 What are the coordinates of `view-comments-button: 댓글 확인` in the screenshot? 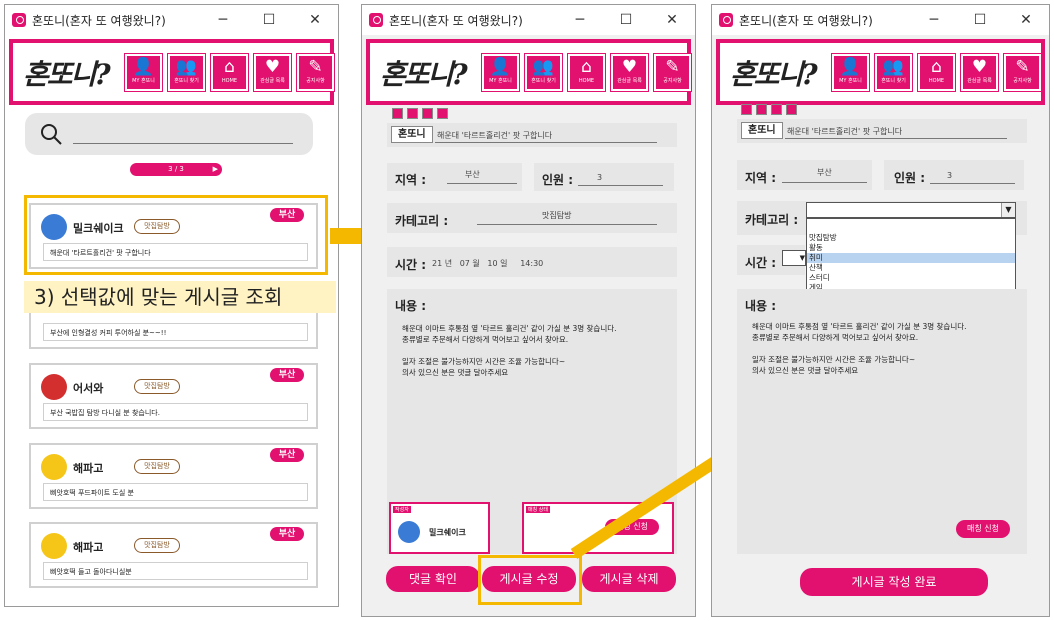 It's located at (433, 579).